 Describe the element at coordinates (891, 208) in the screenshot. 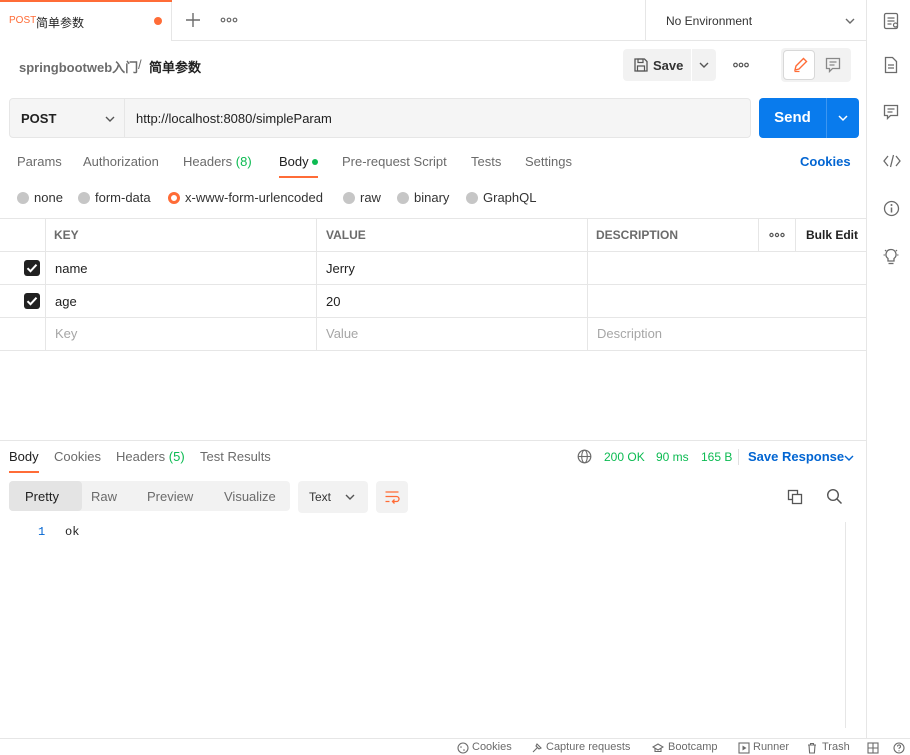

I see `info-icon` at that location.